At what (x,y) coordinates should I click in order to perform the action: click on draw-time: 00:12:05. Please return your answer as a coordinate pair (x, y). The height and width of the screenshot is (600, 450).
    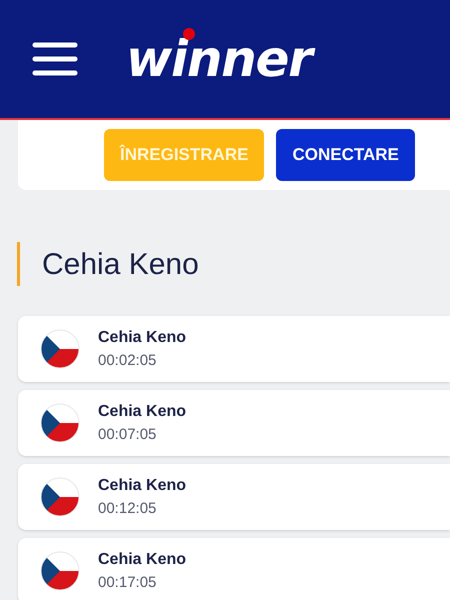
    Looking at the image, I should click on (128, 508).